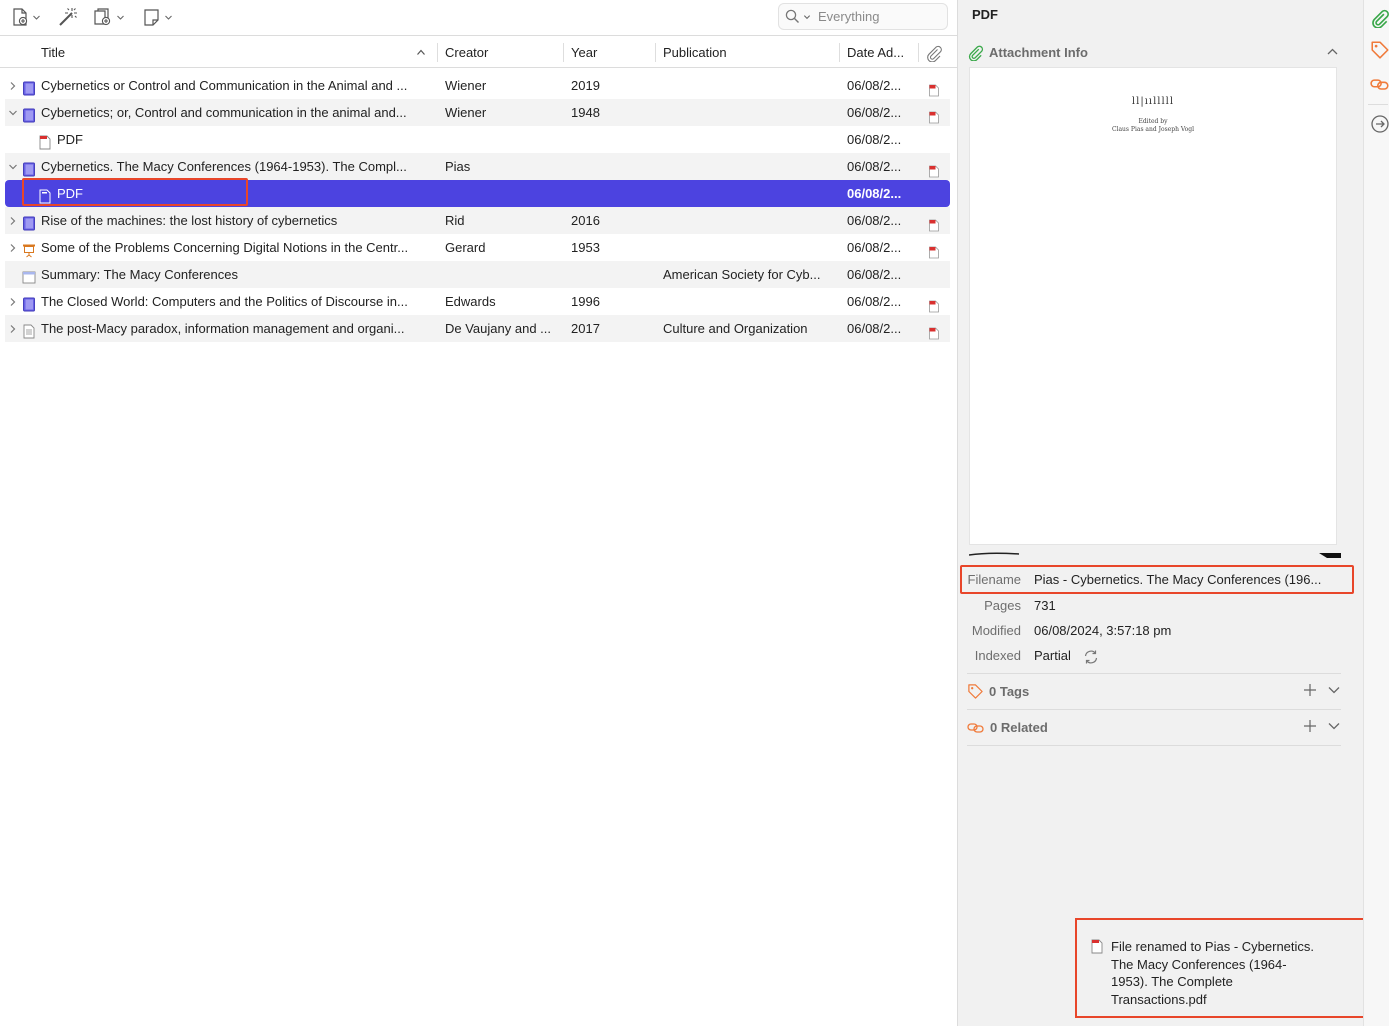 The image size is (1389, 1026). I want to click on add-tag-icon, so click(1310, 690).